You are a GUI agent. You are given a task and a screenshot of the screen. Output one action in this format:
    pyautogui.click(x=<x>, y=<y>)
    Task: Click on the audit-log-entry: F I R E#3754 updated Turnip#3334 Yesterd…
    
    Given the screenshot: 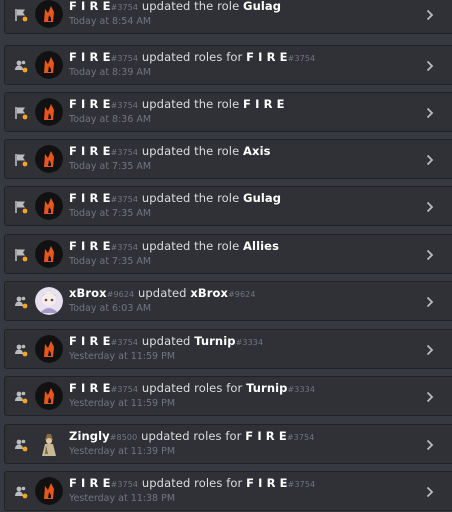 What is the action you would take?
    pyautogui.click(x=228, y=349)
    